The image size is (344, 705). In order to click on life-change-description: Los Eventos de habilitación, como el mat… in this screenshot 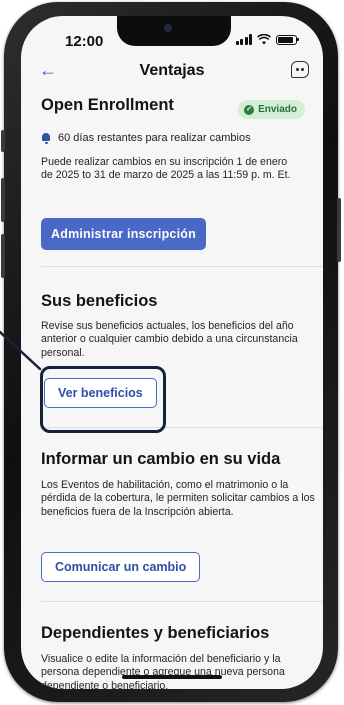, I will do `click(178, 498)`.